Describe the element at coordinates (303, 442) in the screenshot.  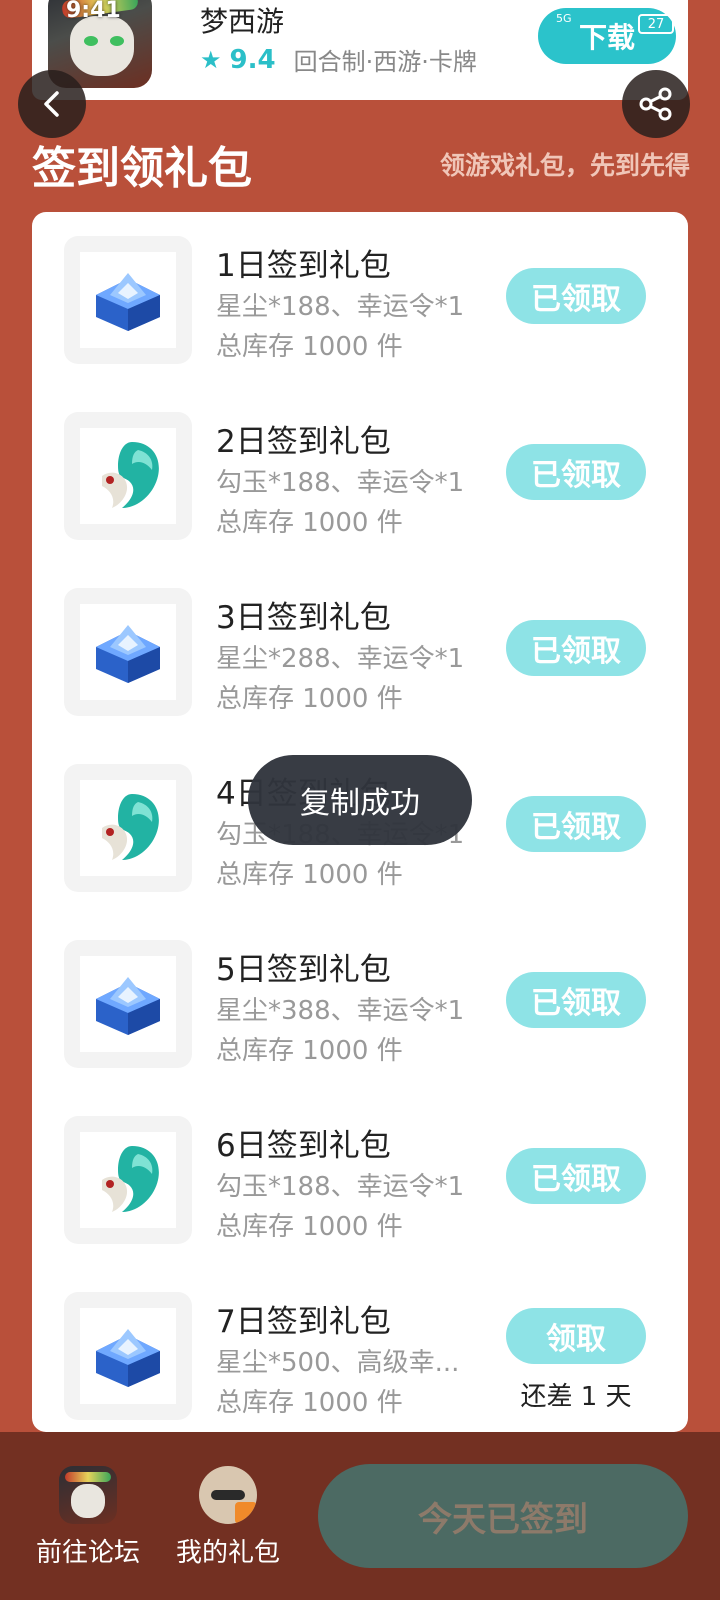
I see `gift-title: 2日签到礼包` at that location.